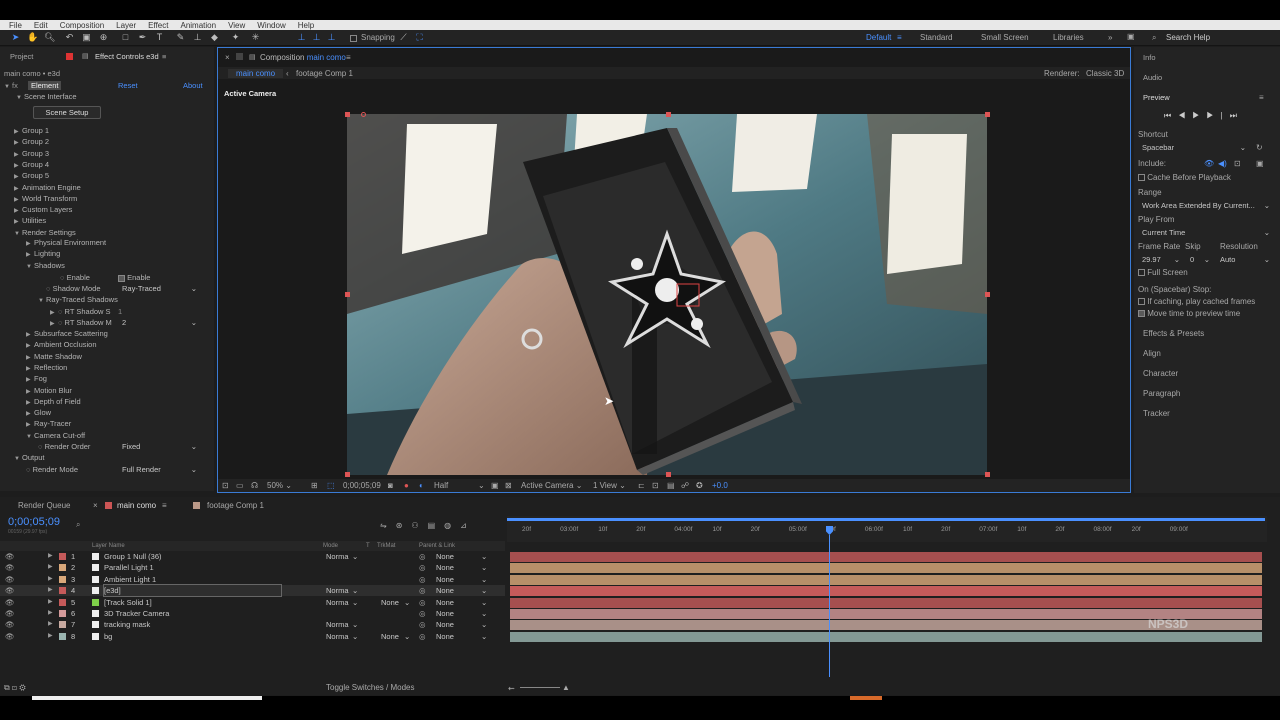 This screenshot has width=1280, height=720. Describe the element at coordinates (495, 485) in the screenshot. I see `roi-icon: ▣` at that location.